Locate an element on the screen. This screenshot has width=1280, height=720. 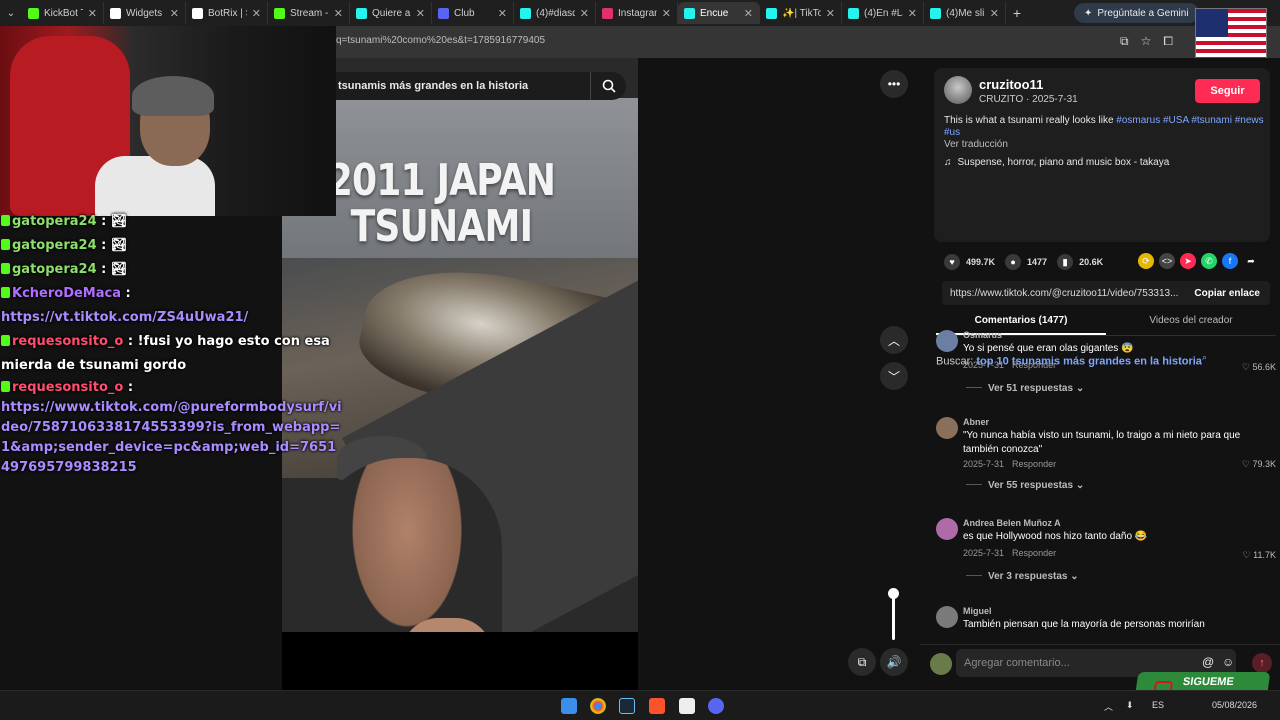
taskbar-date: 05/08/2026 is located at coordinates (1234, 705).